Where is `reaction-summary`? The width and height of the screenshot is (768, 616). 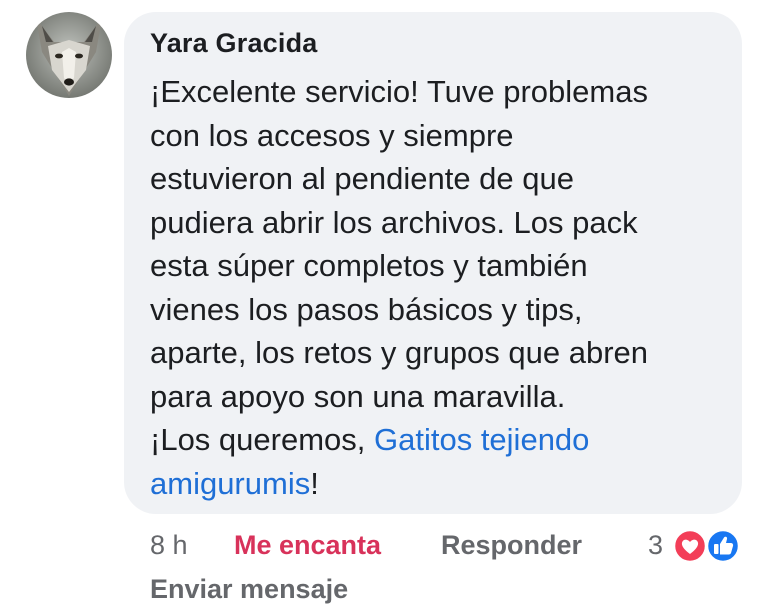
reaction-summary is located at coordinates (709, 546).